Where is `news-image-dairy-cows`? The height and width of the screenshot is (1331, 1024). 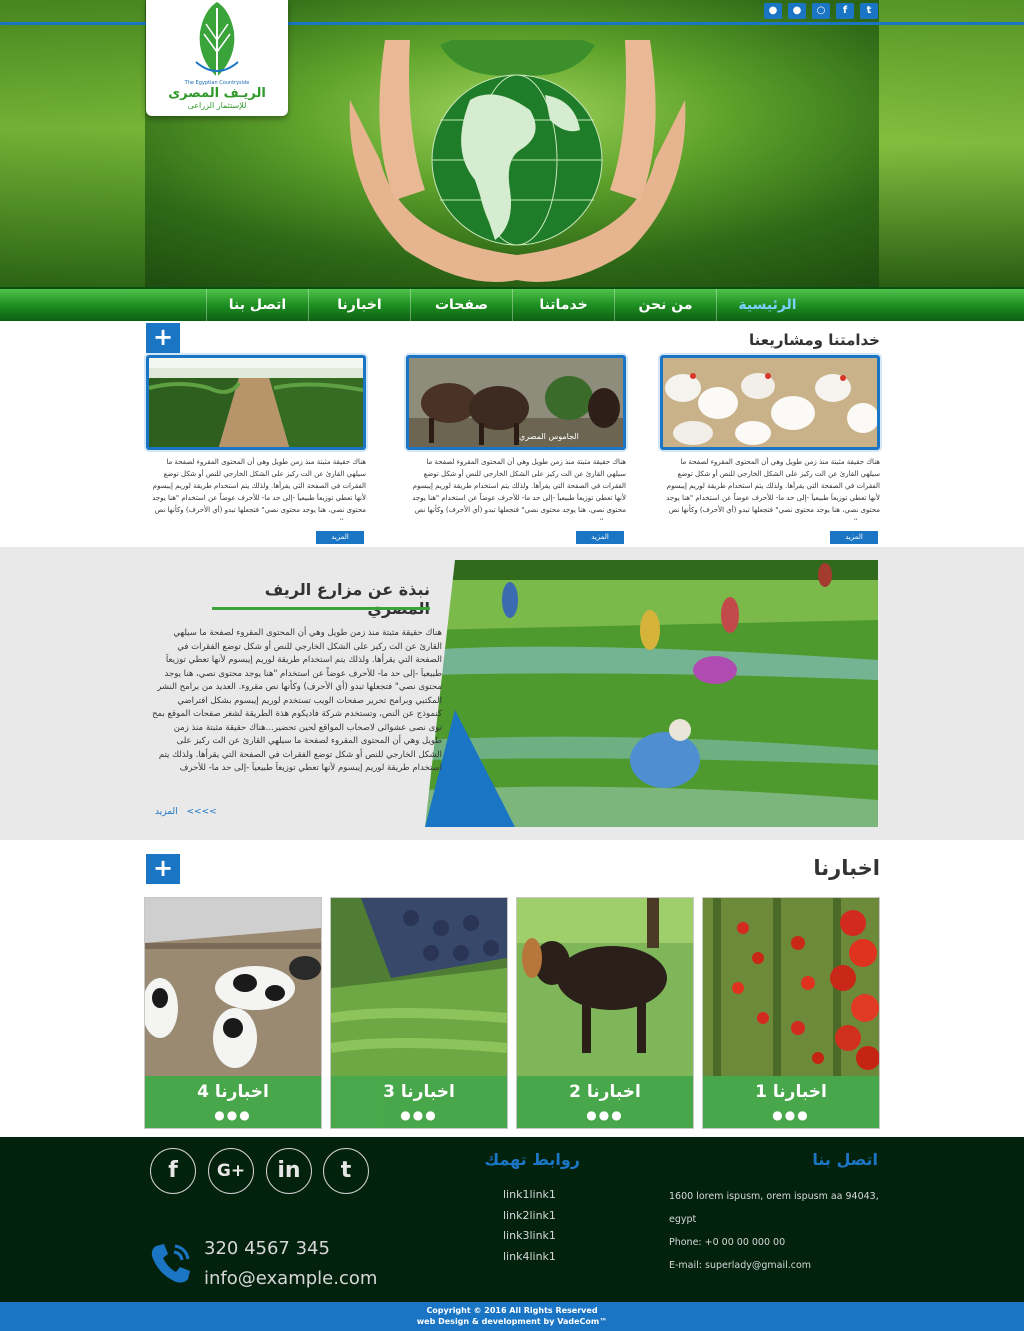 news-image-dairy-cows is located at coordinates (233, 987).